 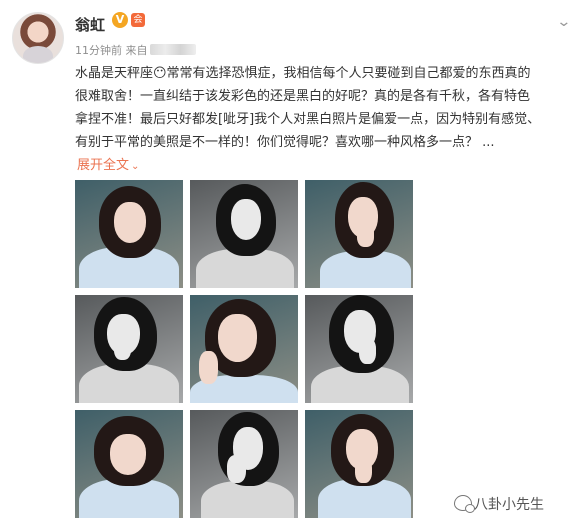 I want to click on post-source: 来自, so click(x=136, y=50).